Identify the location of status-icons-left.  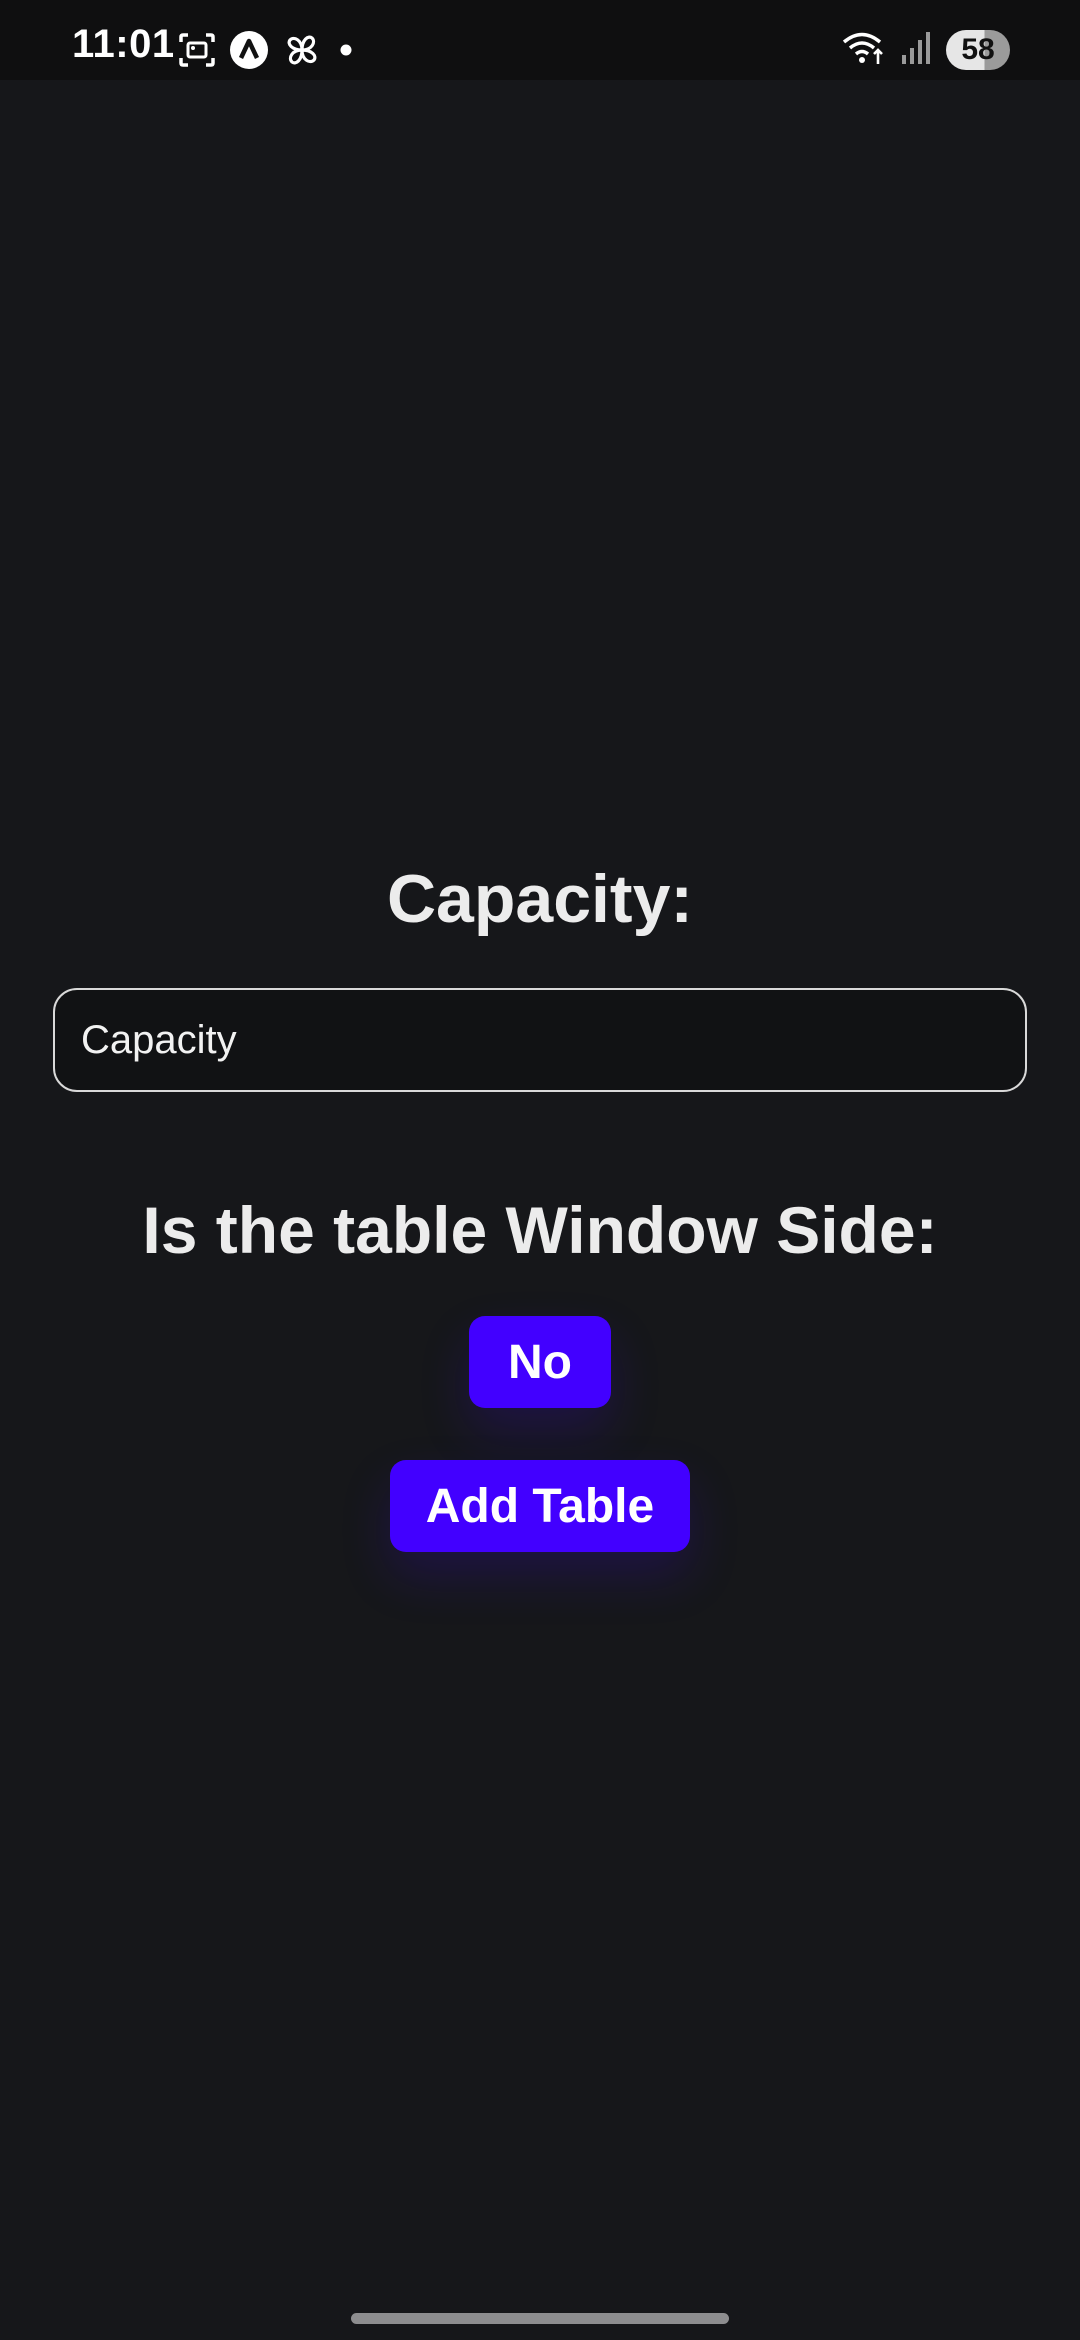
(267, 50).